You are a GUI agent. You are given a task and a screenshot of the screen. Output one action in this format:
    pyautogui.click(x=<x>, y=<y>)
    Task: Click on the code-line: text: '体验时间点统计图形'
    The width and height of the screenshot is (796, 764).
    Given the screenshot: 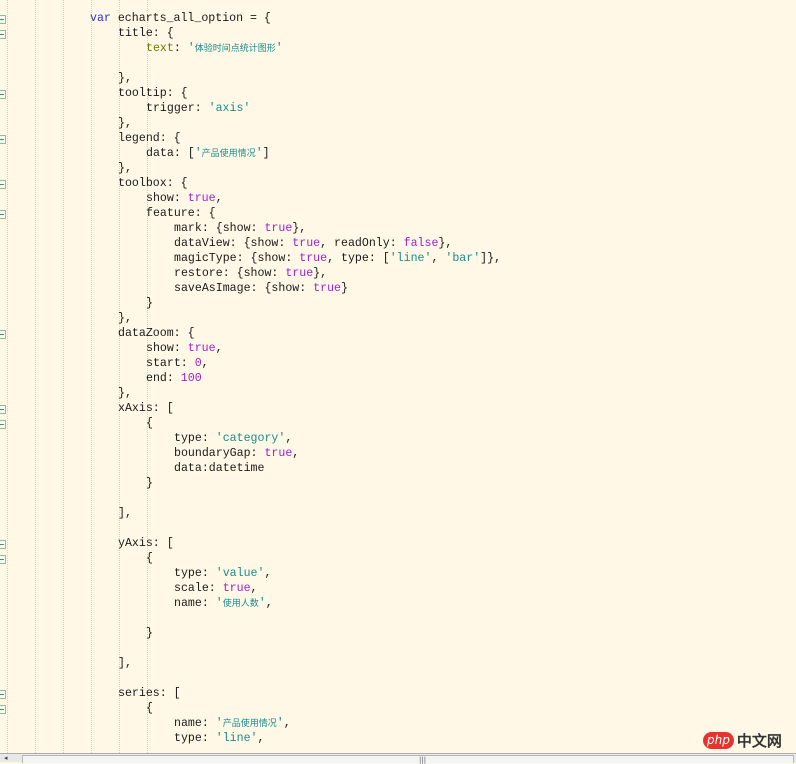 What is the action you would take?
    pyautogui.click(x=214, y=48)
    